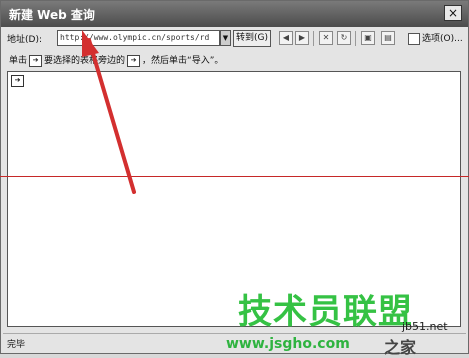  What do you see at coordinates (400, 347) in the screenshot?
I see `watermark-home: 之家` at bounding box center [400, 347].